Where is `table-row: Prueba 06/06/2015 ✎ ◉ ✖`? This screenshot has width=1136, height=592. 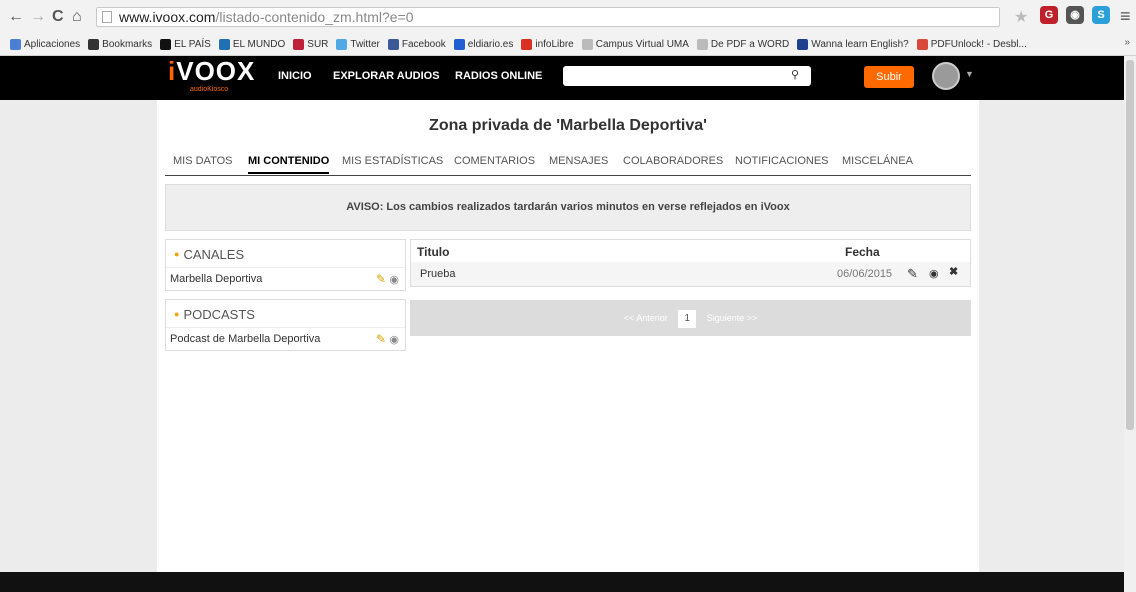 table-row: Prueba 06/06/2015 ✎ ◉ ✖ is located at coordinates (690, 274).